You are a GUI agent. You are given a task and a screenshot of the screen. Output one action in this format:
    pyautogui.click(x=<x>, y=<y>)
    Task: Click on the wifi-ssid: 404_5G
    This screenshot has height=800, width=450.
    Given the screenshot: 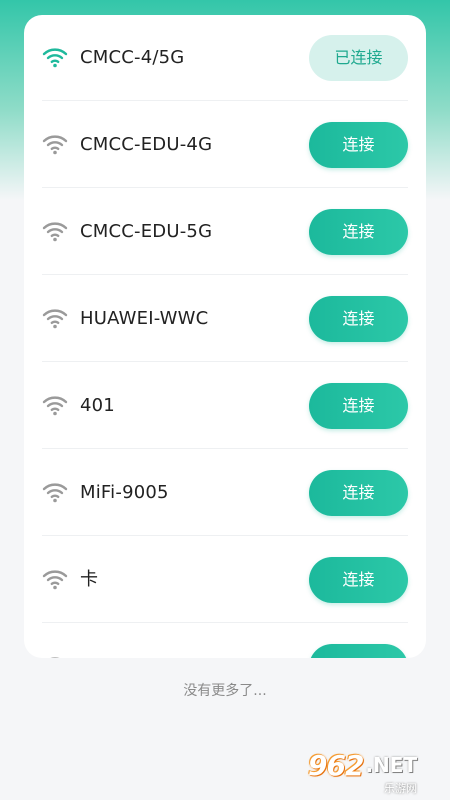 What is the action you would take?
    pyautogui.click(x=115, y=641)
    